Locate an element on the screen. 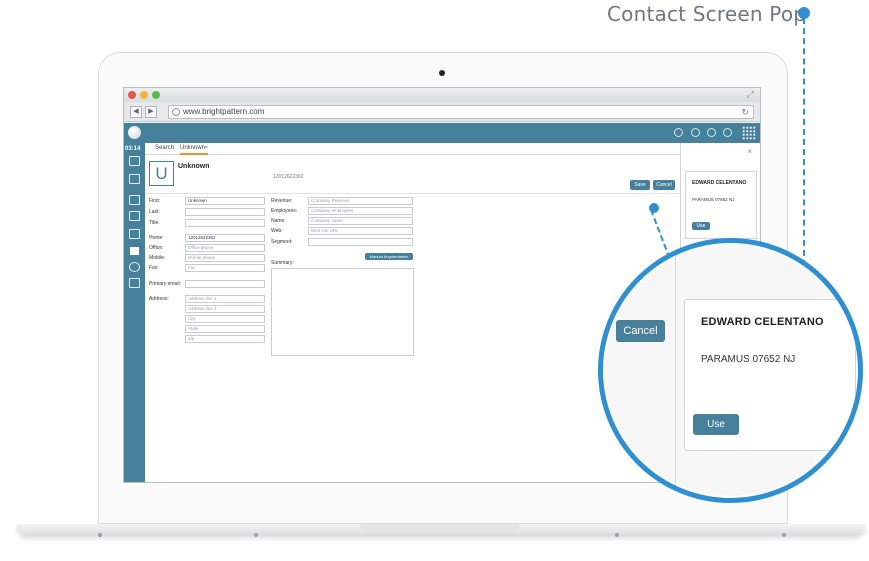 The width and height of the screenshot is (869, 561). close-icon: × is located at coordinates (749, 151).